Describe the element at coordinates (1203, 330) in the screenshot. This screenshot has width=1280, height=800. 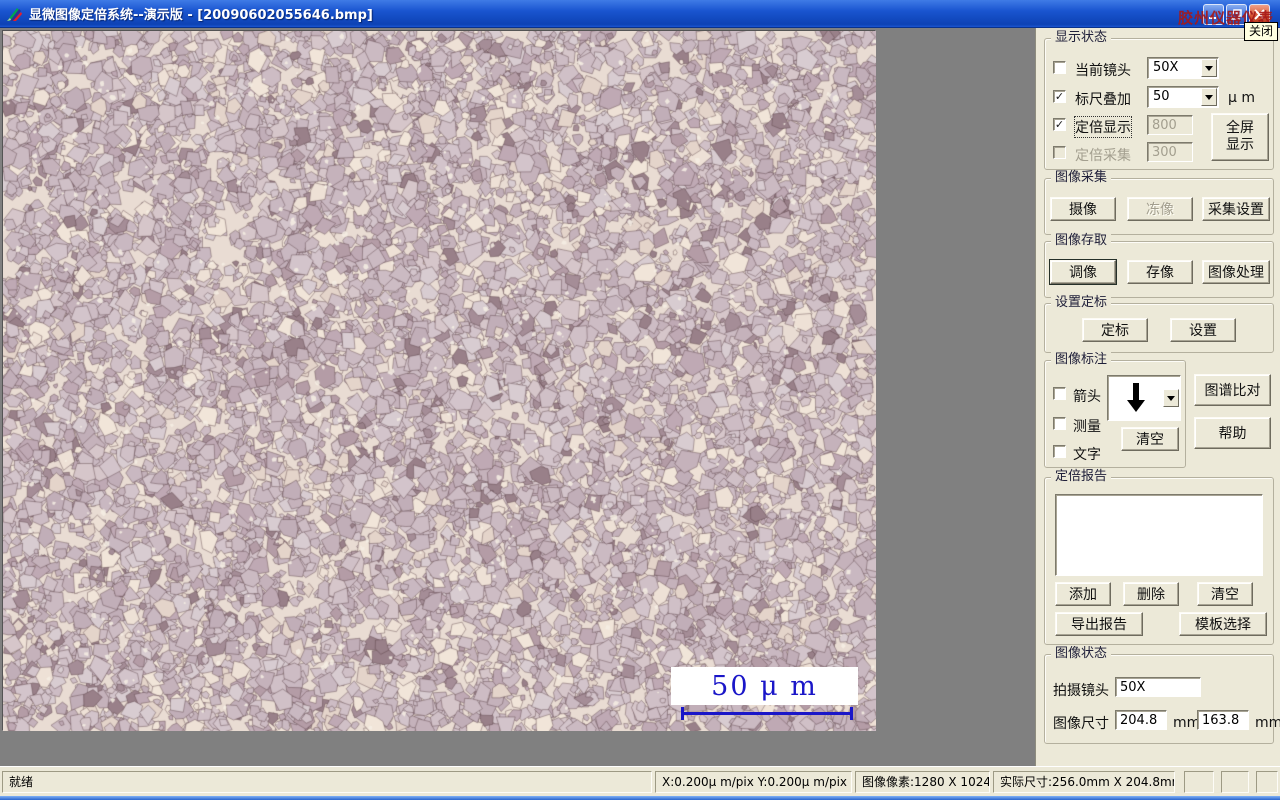
I see `calibration-set-button: 设置` at that location.